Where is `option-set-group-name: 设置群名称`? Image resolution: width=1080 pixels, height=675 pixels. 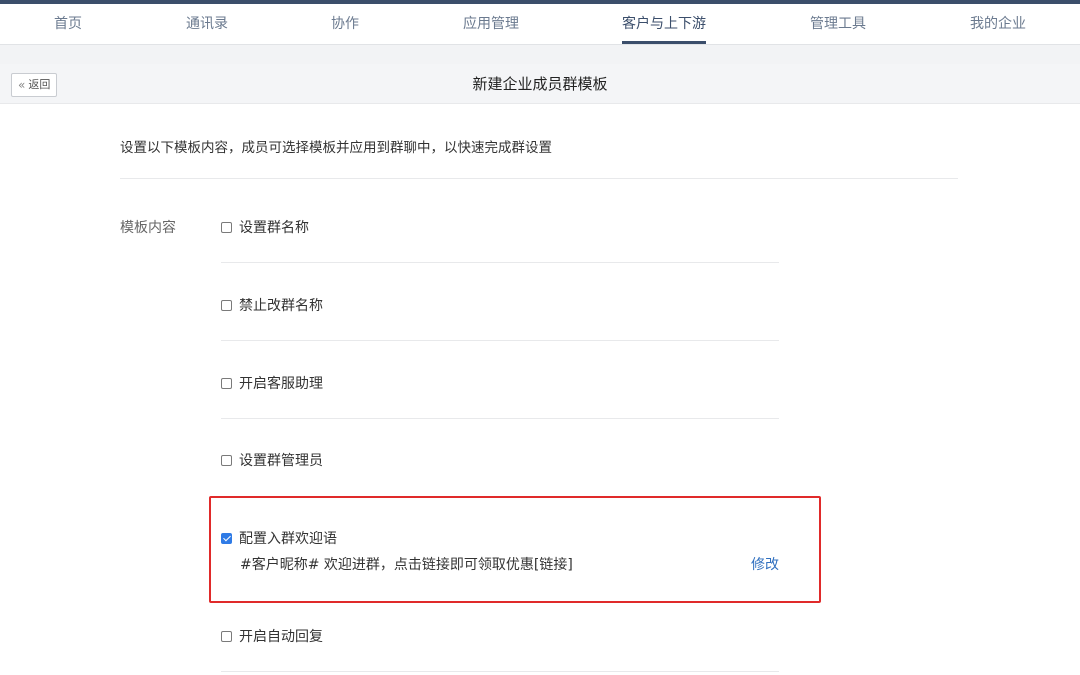 option-set-group-name: 设置群名称 is located at coordinates (265, 227).